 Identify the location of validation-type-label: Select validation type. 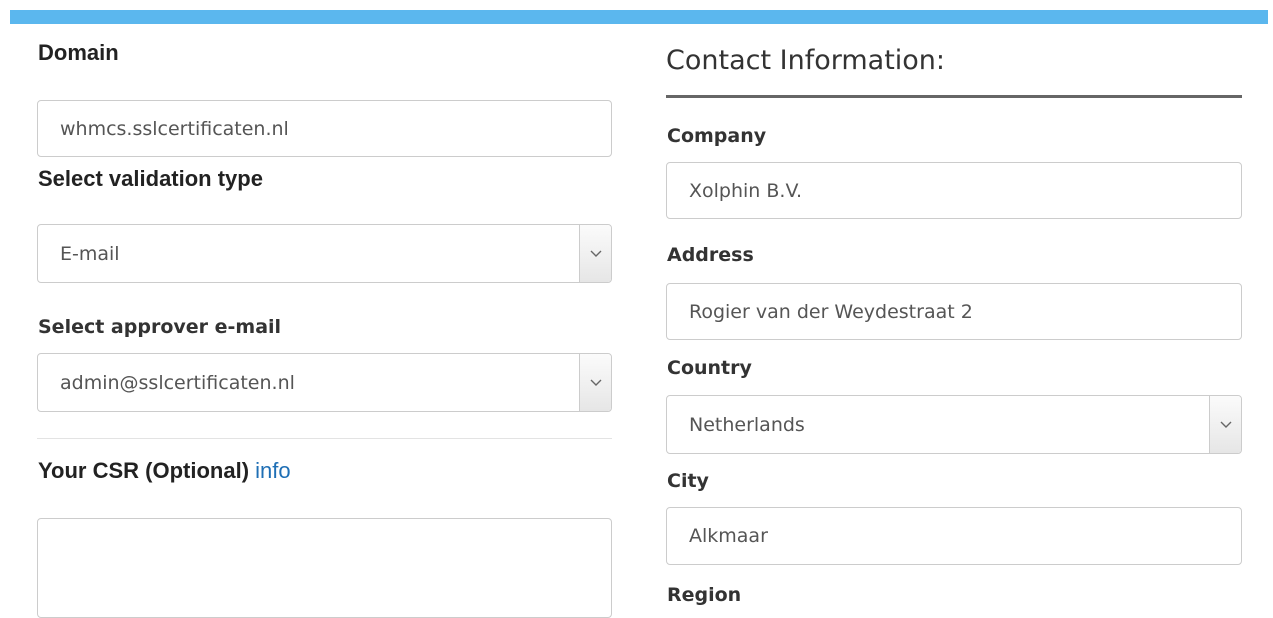
(150, 178).